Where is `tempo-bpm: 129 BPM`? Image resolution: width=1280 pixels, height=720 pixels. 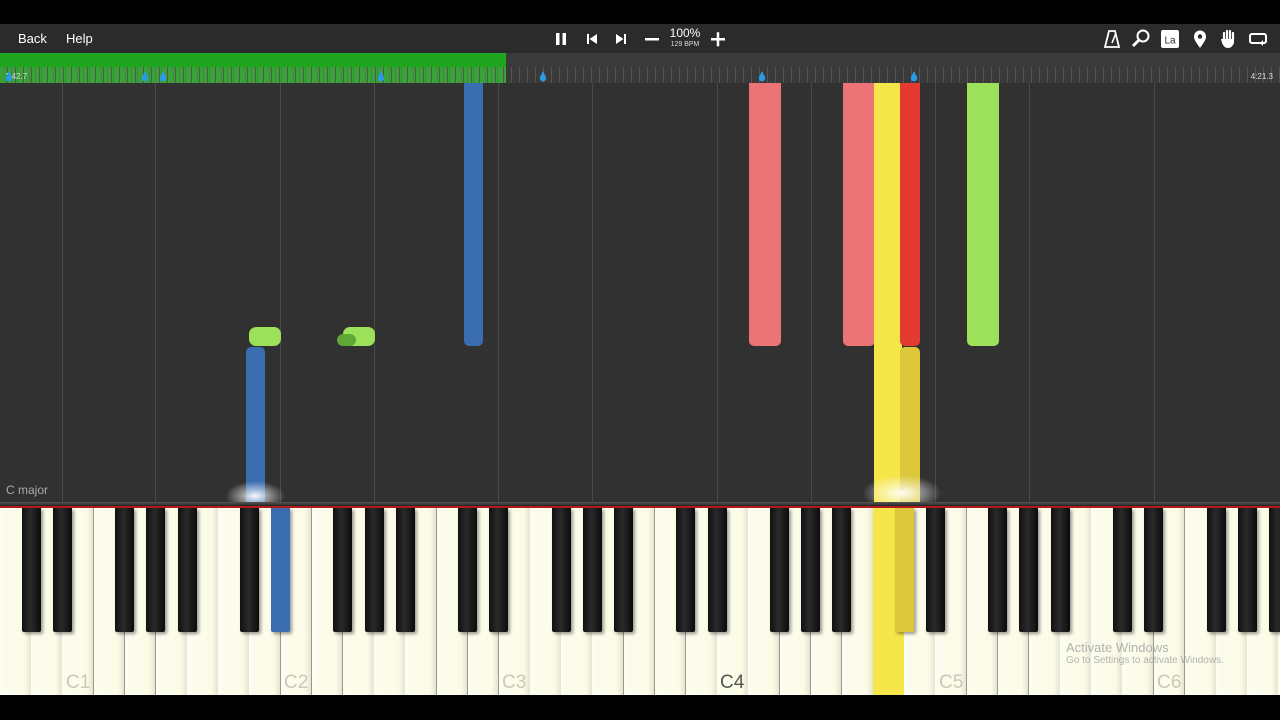
tempo-bpm: 129 BPM is located at coordinates (685, 44).